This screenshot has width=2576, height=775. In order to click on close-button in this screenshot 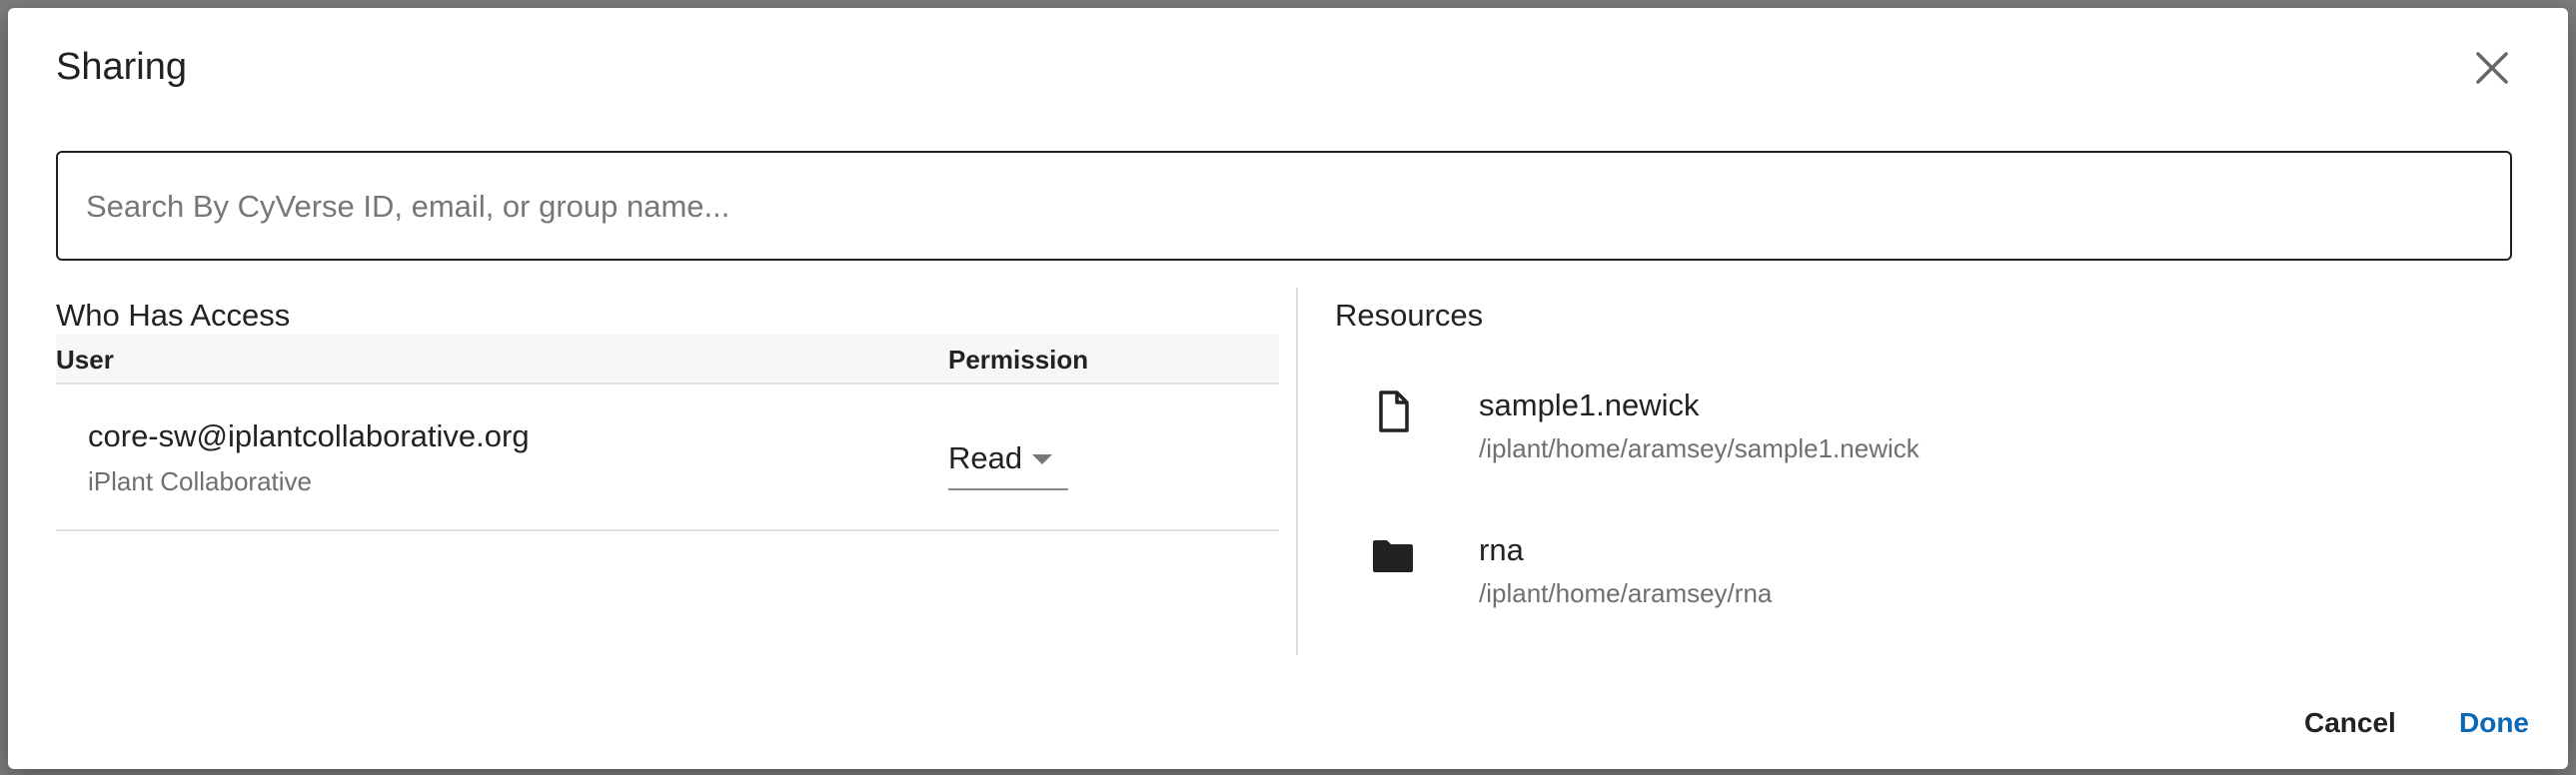, I will do `click(2492, 68)`.